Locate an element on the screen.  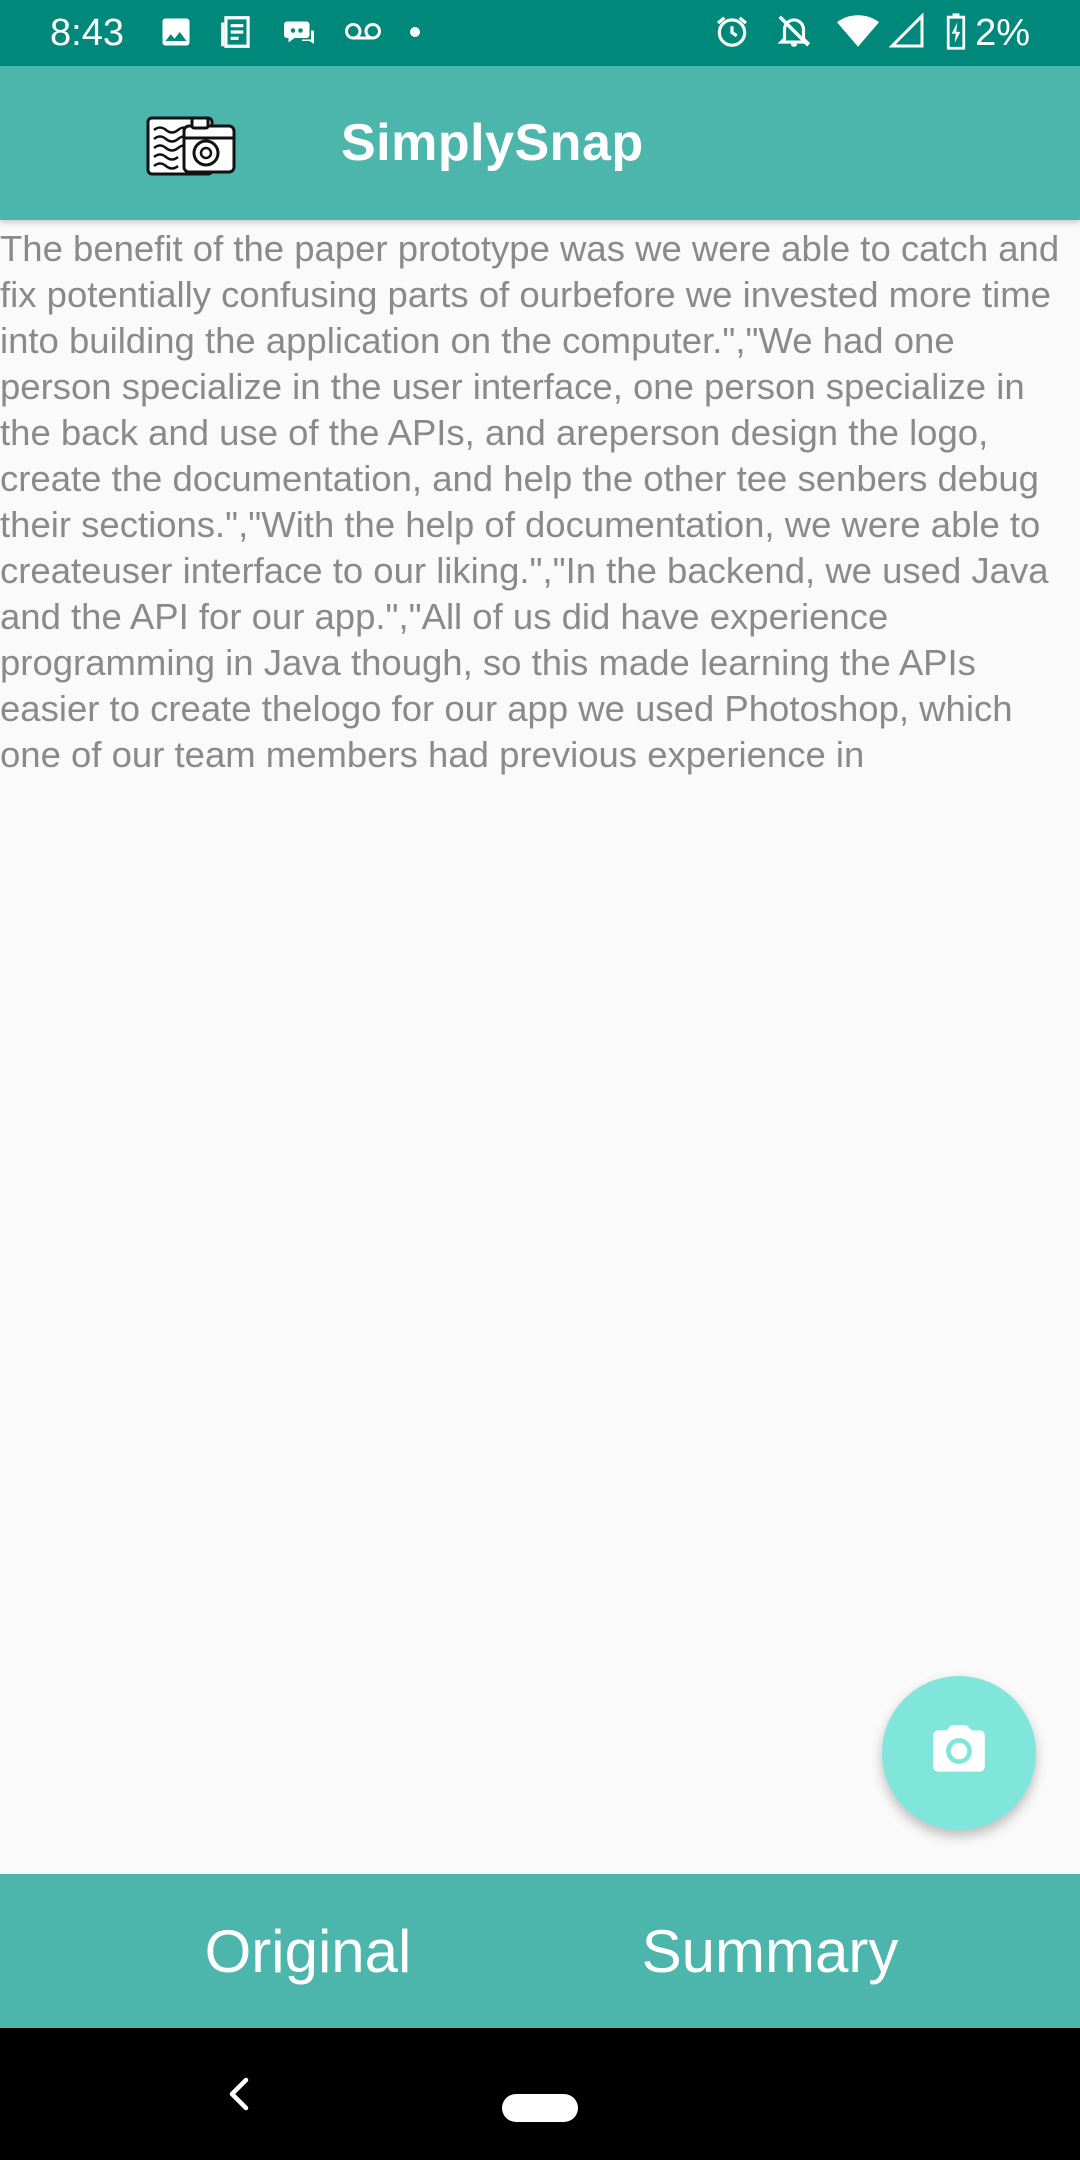
status-time: 8:43 is located at coordinates (87, 33).